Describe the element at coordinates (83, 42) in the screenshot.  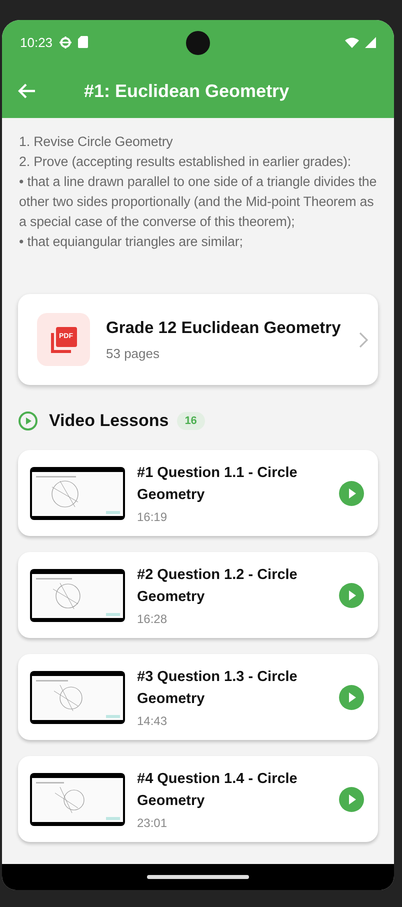
I see `sd-card-icon` at that location.